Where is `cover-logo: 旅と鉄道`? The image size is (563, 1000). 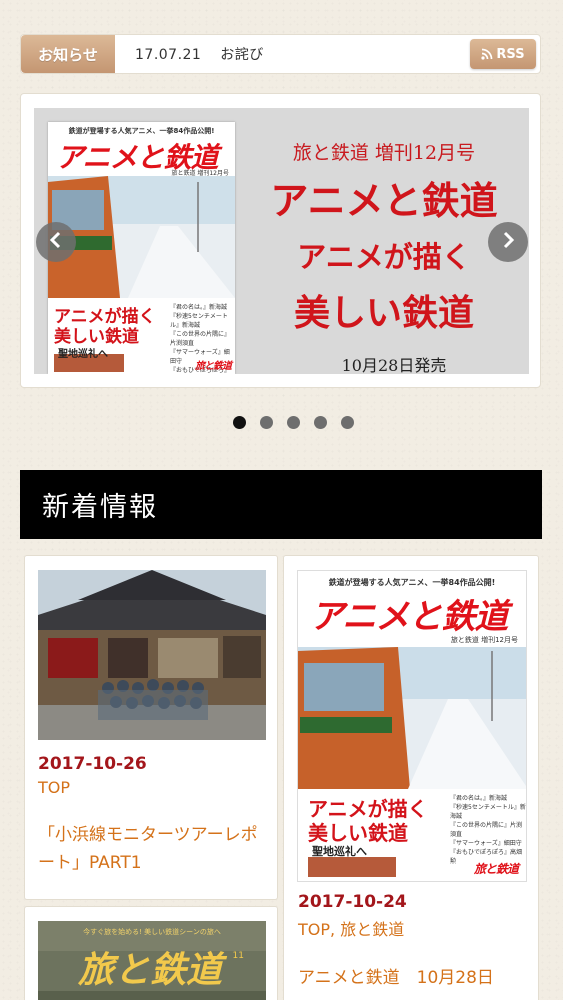
cover-logo: 旅と鉄道 is located at coordinates (150, 970).